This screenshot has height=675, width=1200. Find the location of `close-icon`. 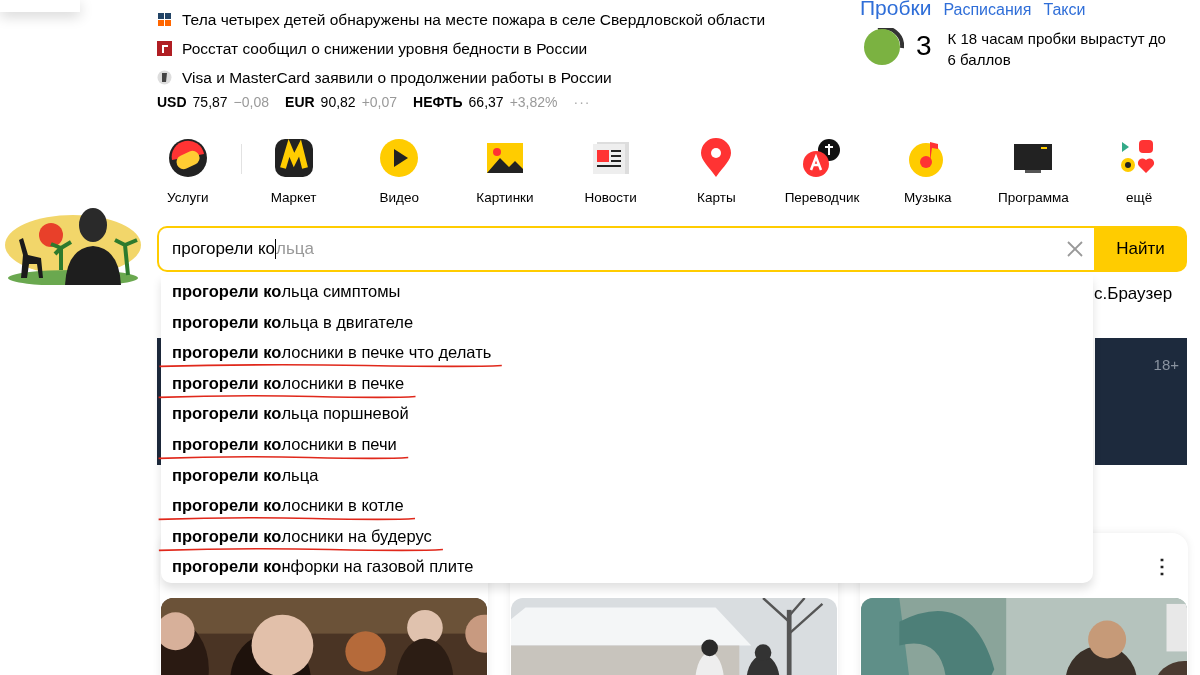

close-icon is located at coordinates (1075, 249).